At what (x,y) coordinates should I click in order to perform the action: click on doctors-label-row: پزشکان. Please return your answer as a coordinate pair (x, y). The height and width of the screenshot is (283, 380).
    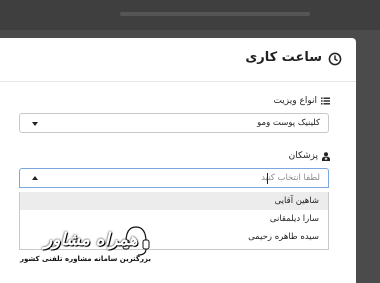
    Looking at the image, I should click on (309, 156).